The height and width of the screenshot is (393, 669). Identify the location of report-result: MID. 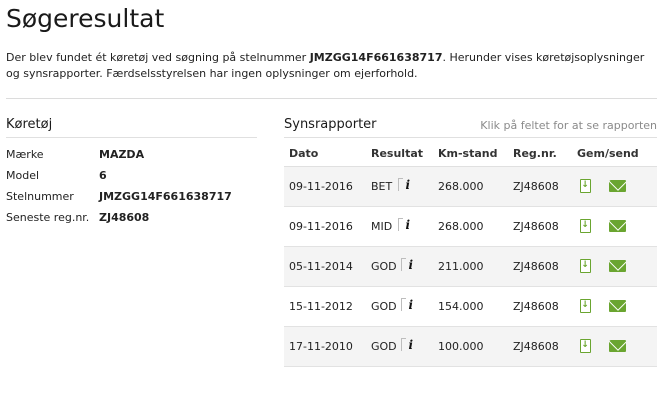
(382, 226).